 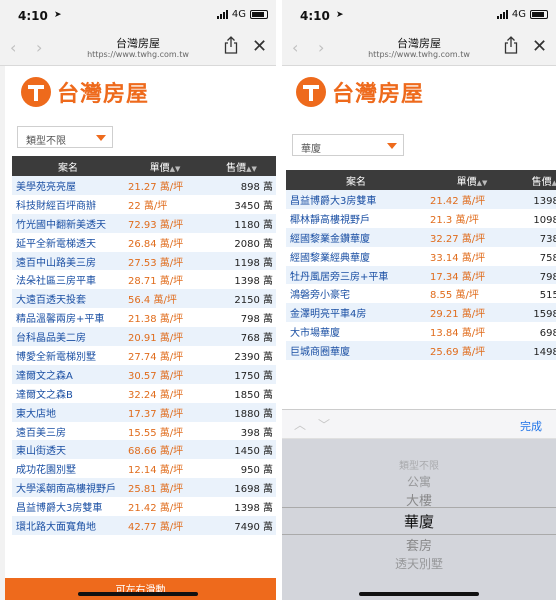 What do you see at coordinates (419, 563) in the screenshot?
I see `picker-option: 透天別墅` at bounding box center [419, 563].